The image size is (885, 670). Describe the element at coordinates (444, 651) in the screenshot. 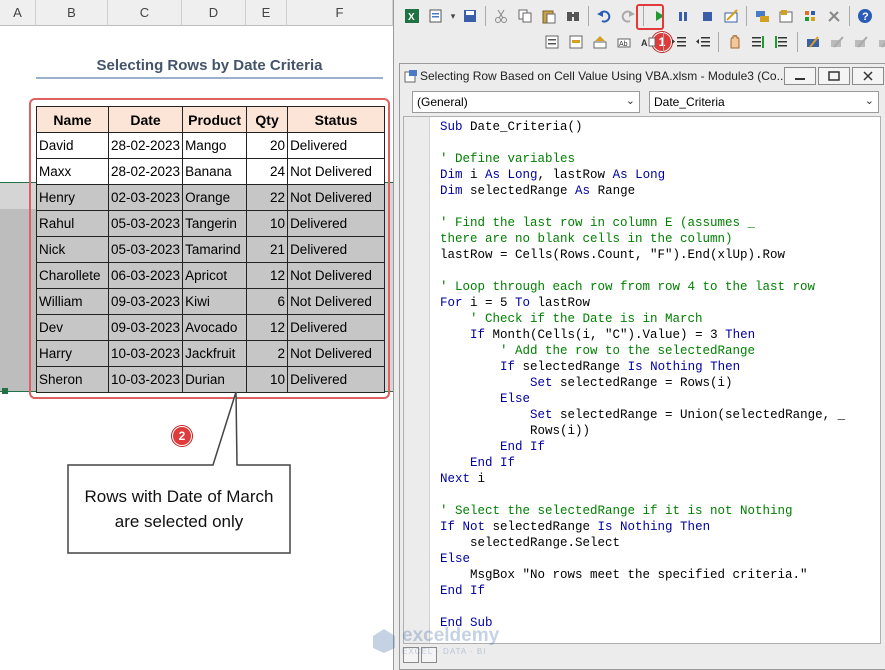

I see `watermark-subtitle: EXCEL · DATA · BI` at that location.